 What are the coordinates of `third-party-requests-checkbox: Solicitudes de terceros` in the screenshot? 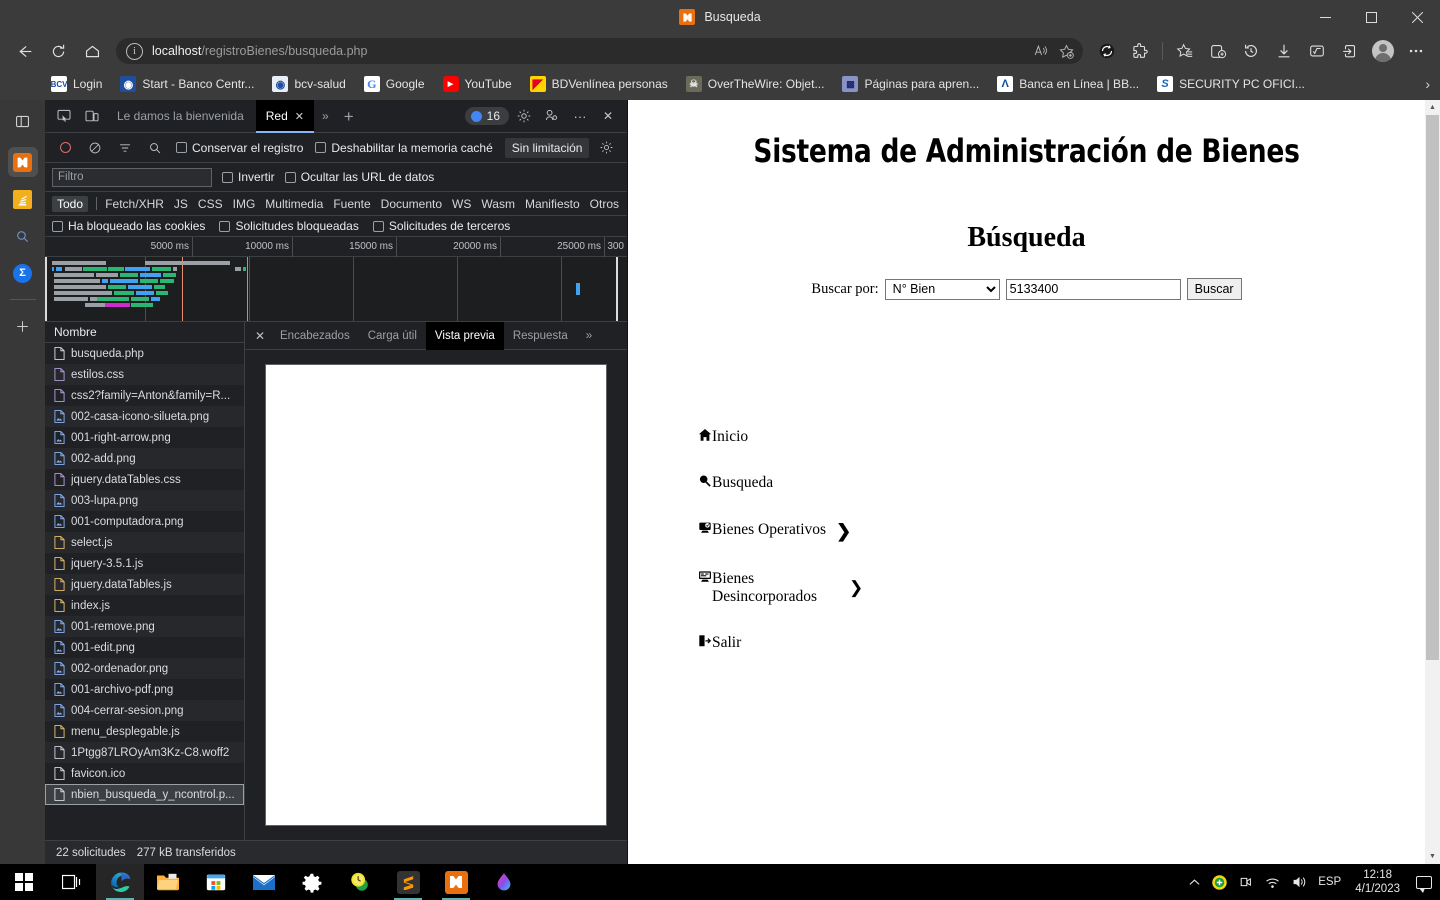 It's located at (441, 226).